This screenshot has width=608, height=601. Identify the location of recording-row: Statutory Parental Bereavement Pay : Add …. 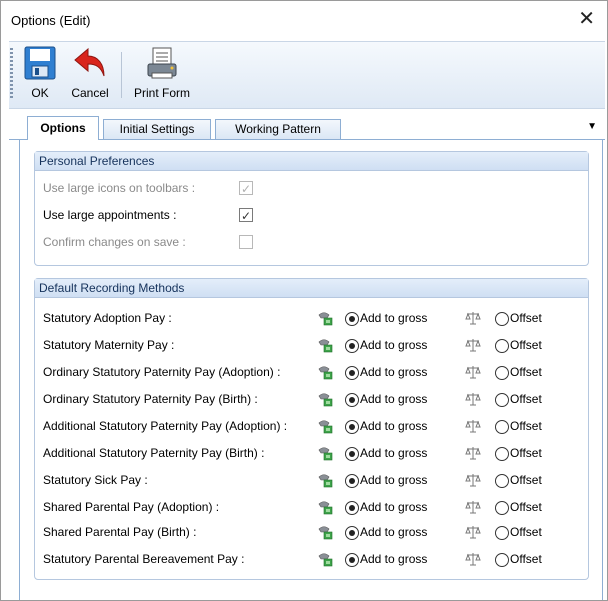
(313, 559).